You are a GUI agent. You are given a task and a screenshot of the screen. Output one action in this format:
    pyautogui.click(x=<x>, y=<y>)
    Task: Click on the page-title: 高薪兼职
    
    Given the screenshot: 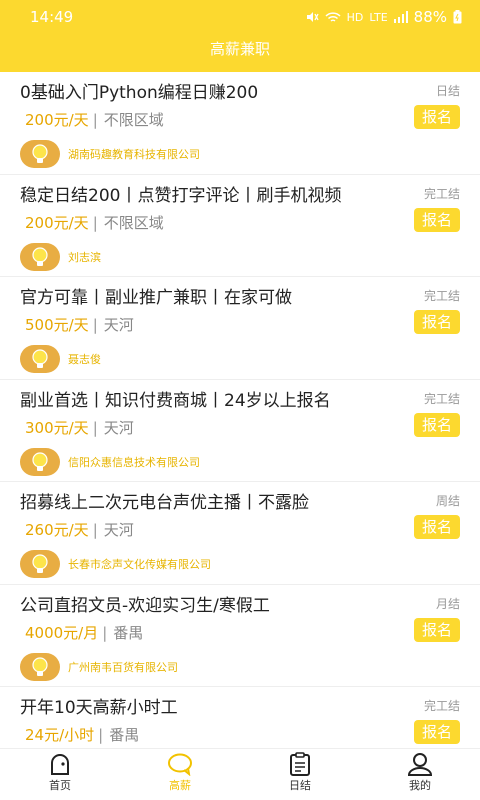 What is the action you would take?
    pyautogui.click(x=239, y=49)
    